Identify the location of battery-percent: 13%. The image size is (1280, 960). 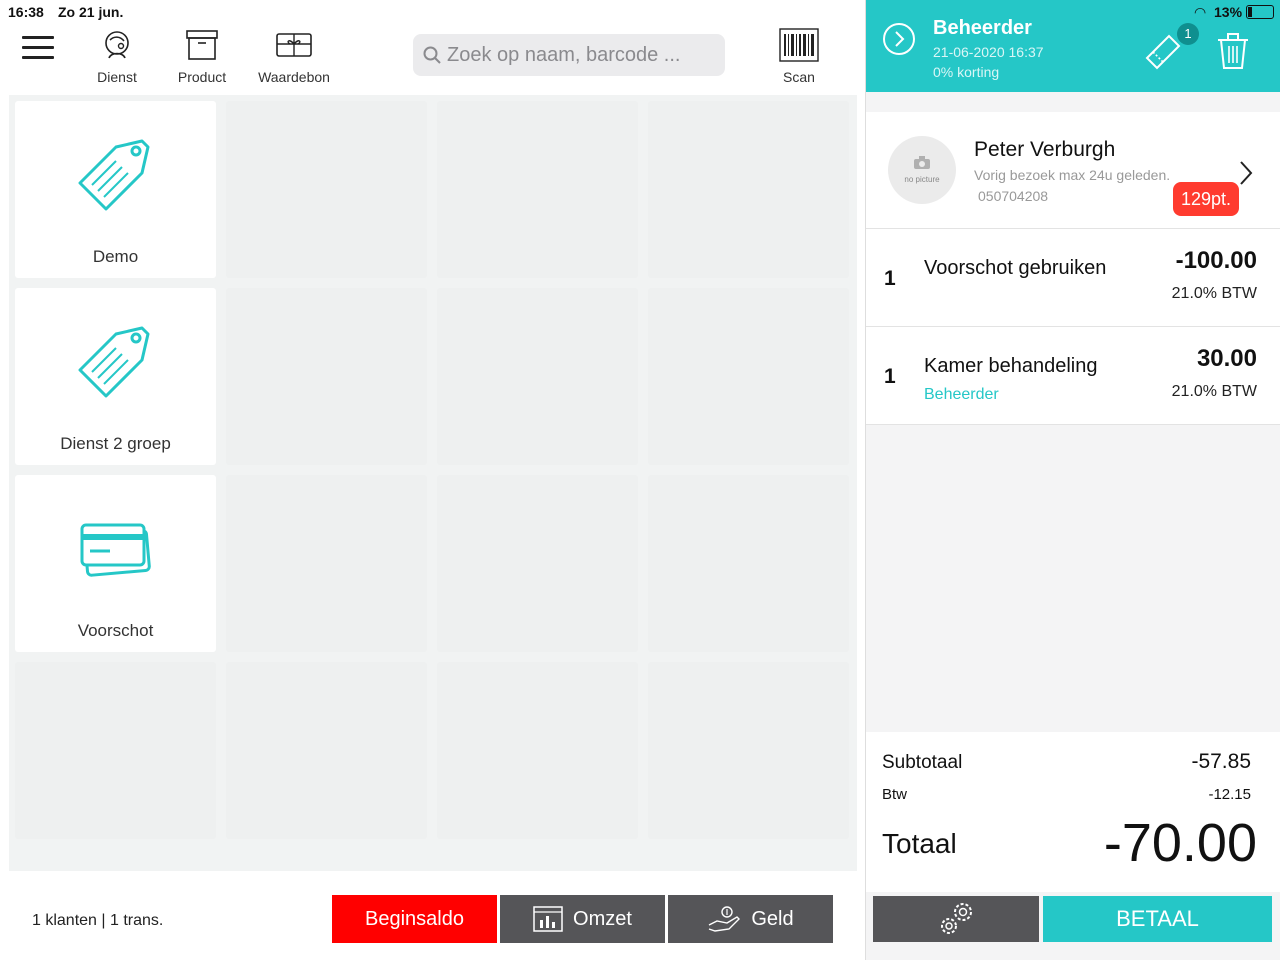
(1228, 12).